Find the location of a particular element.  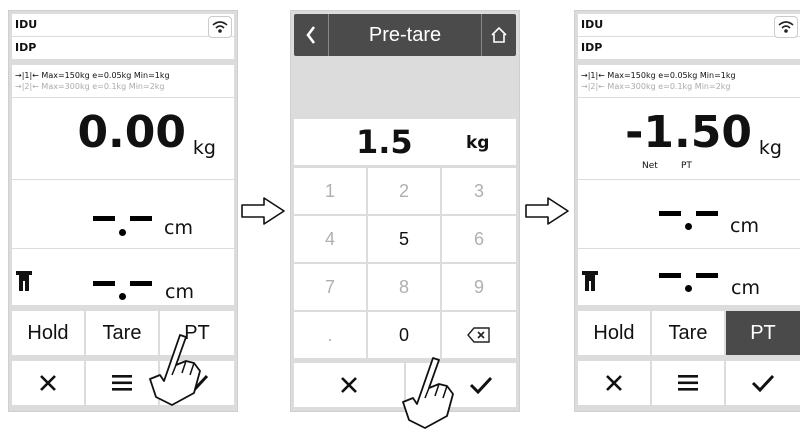

key-2: 2 is located at coordinates (404, 191).